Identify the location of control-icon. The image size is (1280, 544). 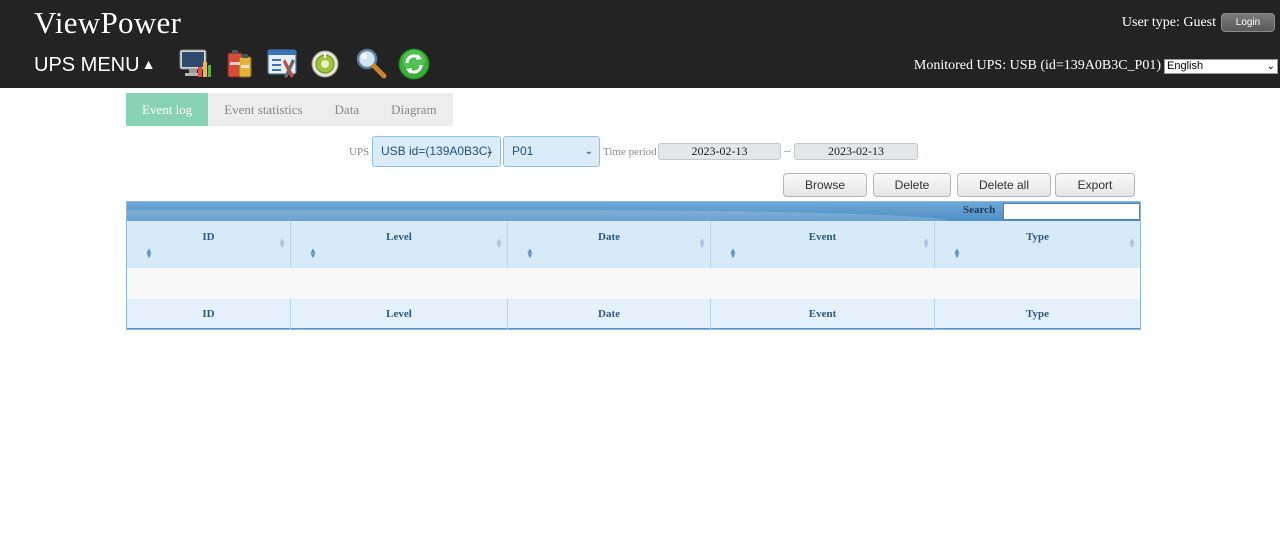
(327, 64).